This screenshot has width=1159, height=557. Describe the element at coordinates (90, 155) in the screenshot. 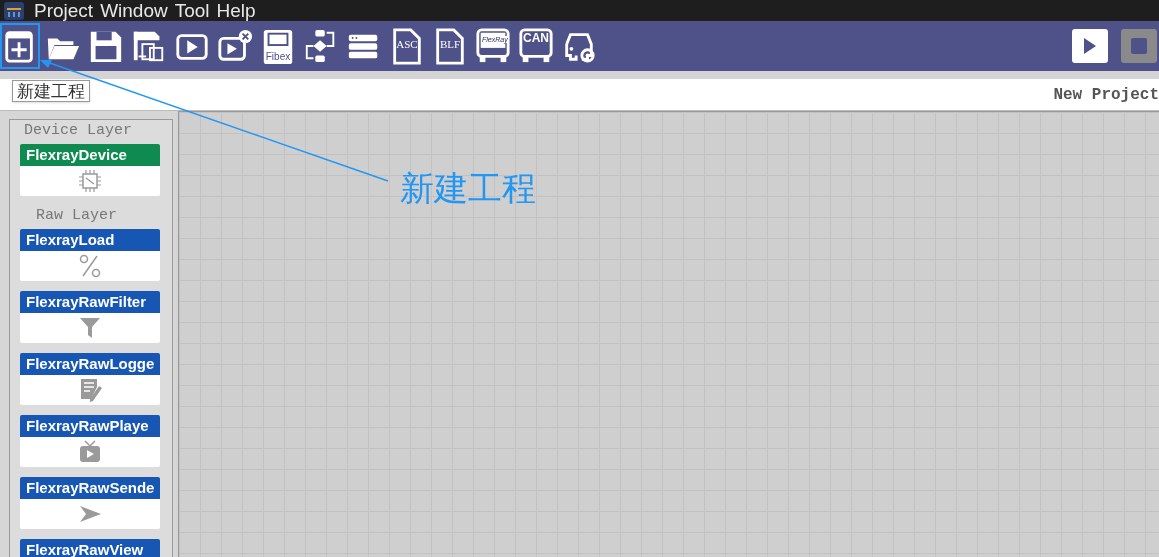

I see `node-title: FlexrayDevice` at that location.